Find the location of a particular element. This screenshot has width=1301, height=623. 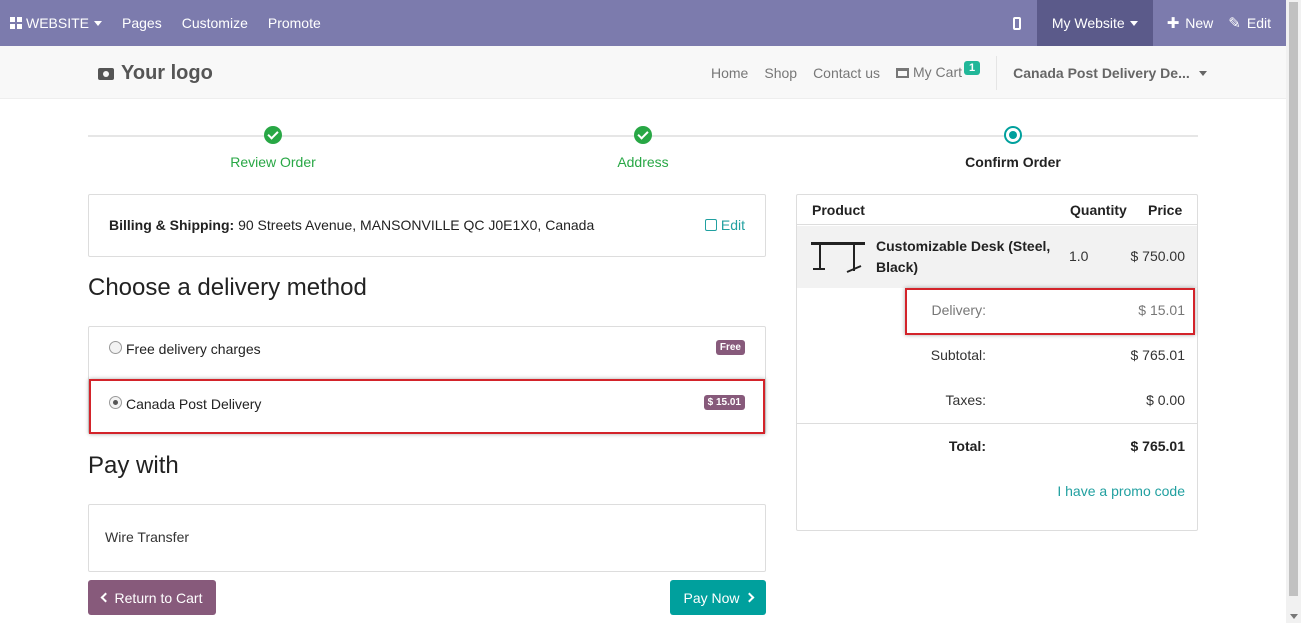

website-menu-label: WEBSITE is located at coordinates (58, 23).